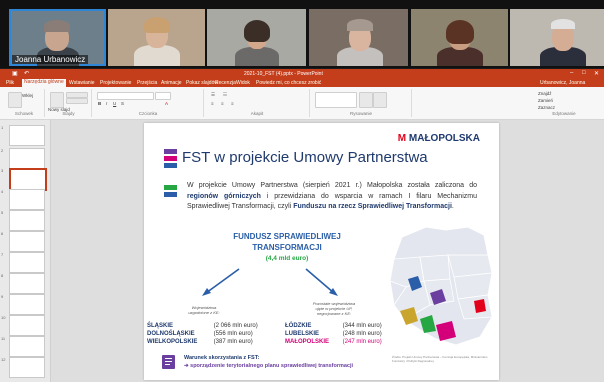 Image resolution: width=604 pixels, height=382 pixels. I want to click on window-title: 2021-10_FST (4).pptx - PowerPoint, so click(283, 74).